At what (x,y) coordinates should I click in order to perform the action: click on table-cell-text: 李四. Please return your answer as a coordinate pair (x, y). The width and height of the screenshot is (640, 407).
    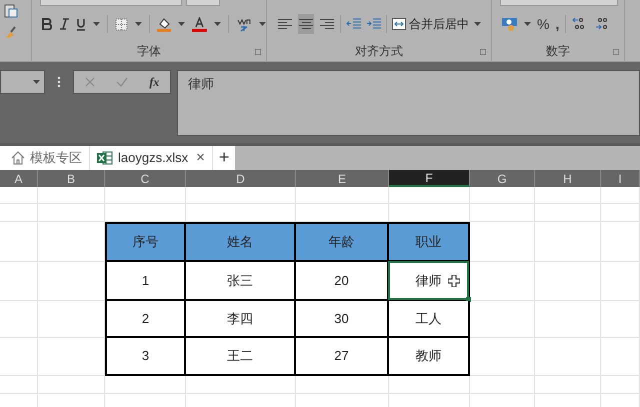
    Looking at the image, I should click on (240, 319).